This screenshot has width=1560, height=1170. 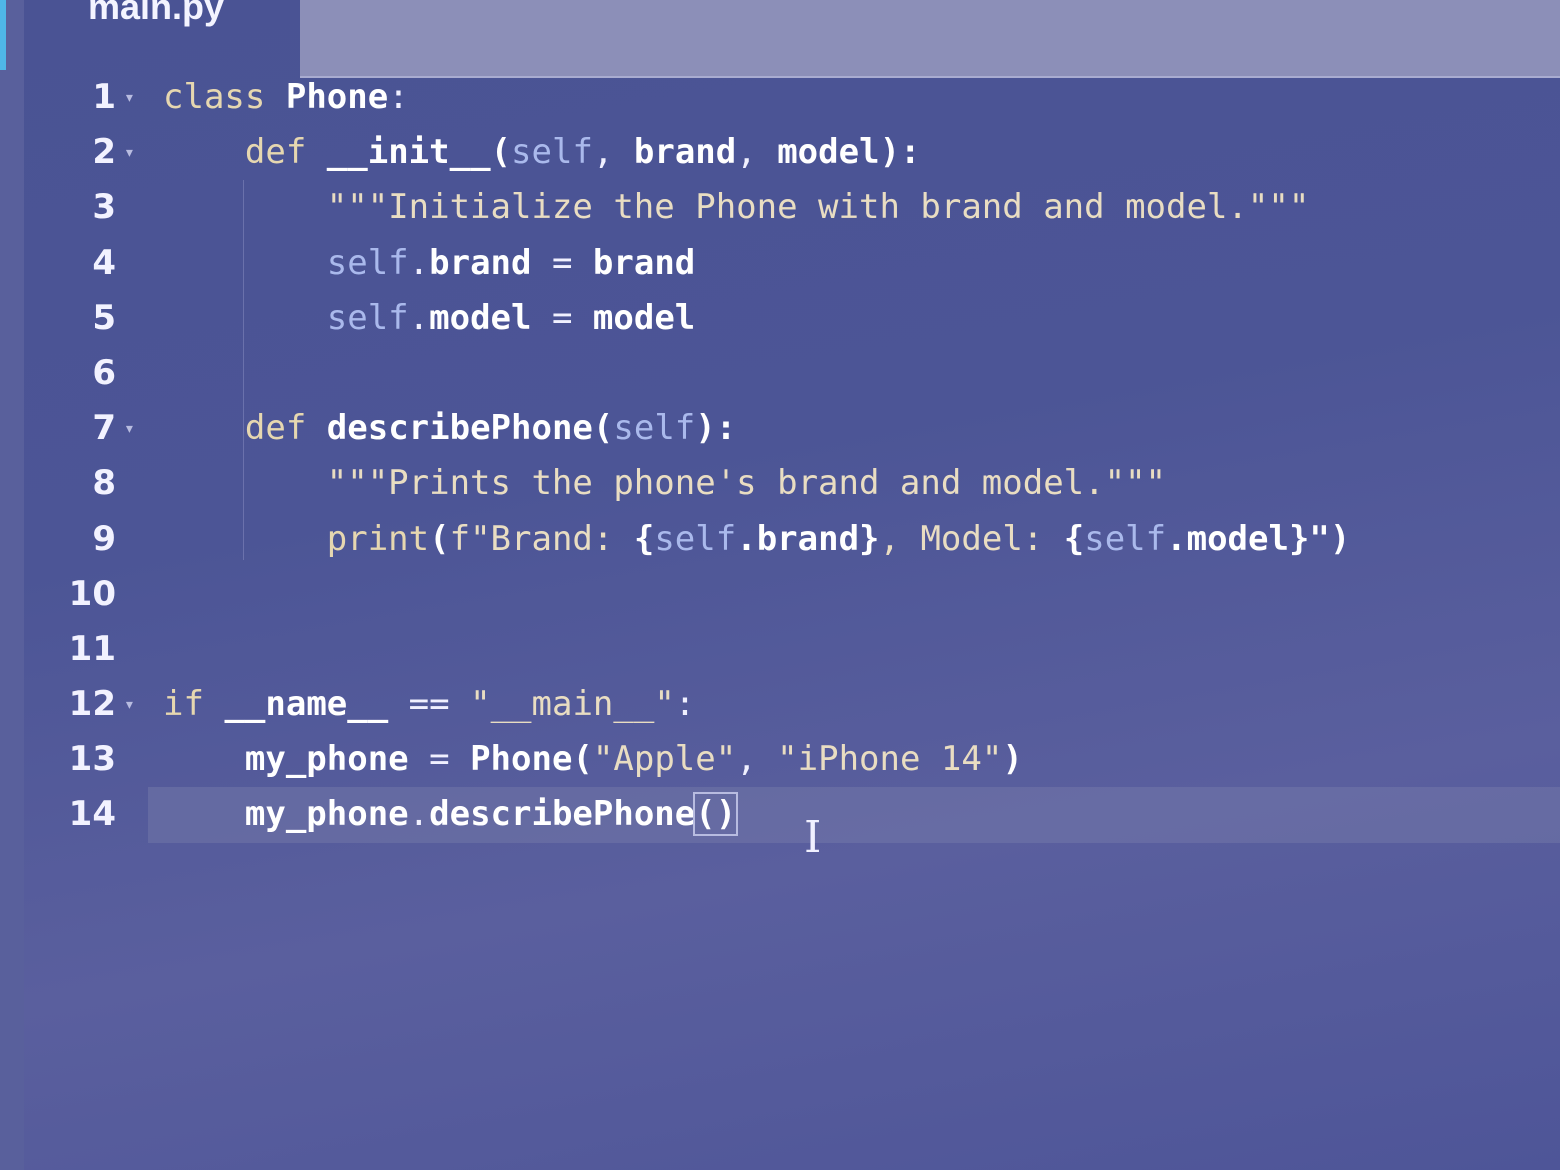 What do you see at coordinates (780, 428) in the screenshot?
I see `code-line: 7 ▾ def describePhone(self):` at bounding box center [780, 428].